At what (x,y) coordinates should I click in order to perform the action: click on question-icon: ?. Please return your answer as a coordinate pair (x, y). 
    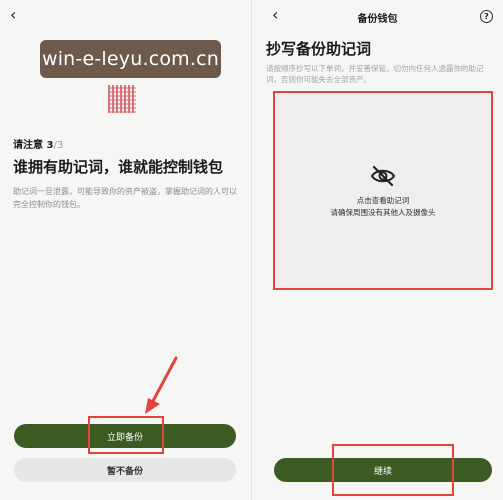
    Looking at the image, I should click on (486, 16).